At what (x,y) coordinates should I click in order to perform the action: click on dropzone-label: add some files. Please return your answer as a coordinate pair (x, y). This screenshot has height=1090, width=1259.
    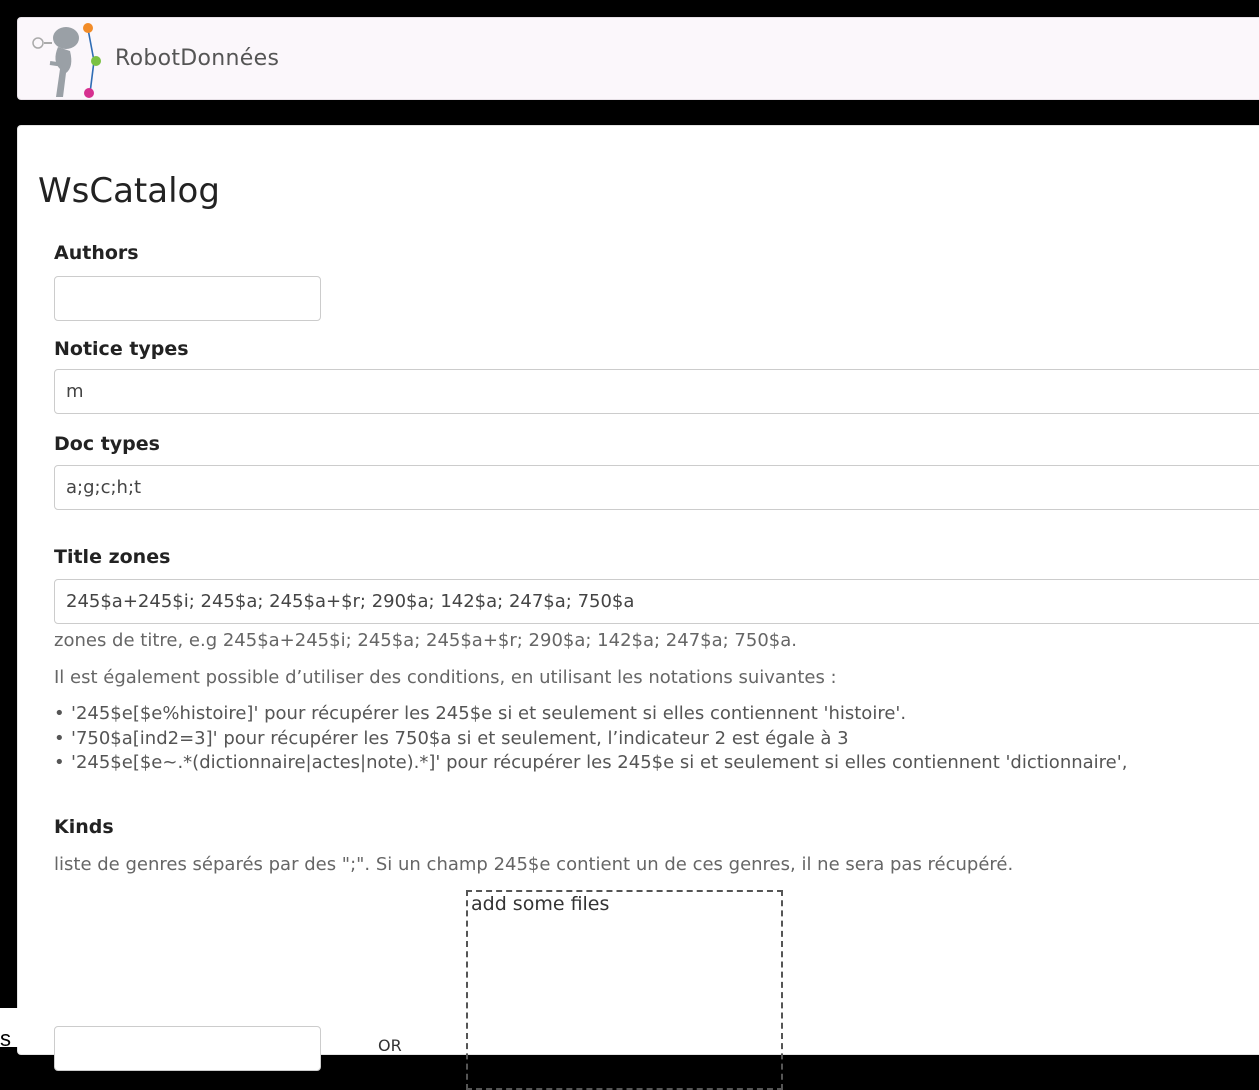
    Looking at the image, I should click on (540, 904).